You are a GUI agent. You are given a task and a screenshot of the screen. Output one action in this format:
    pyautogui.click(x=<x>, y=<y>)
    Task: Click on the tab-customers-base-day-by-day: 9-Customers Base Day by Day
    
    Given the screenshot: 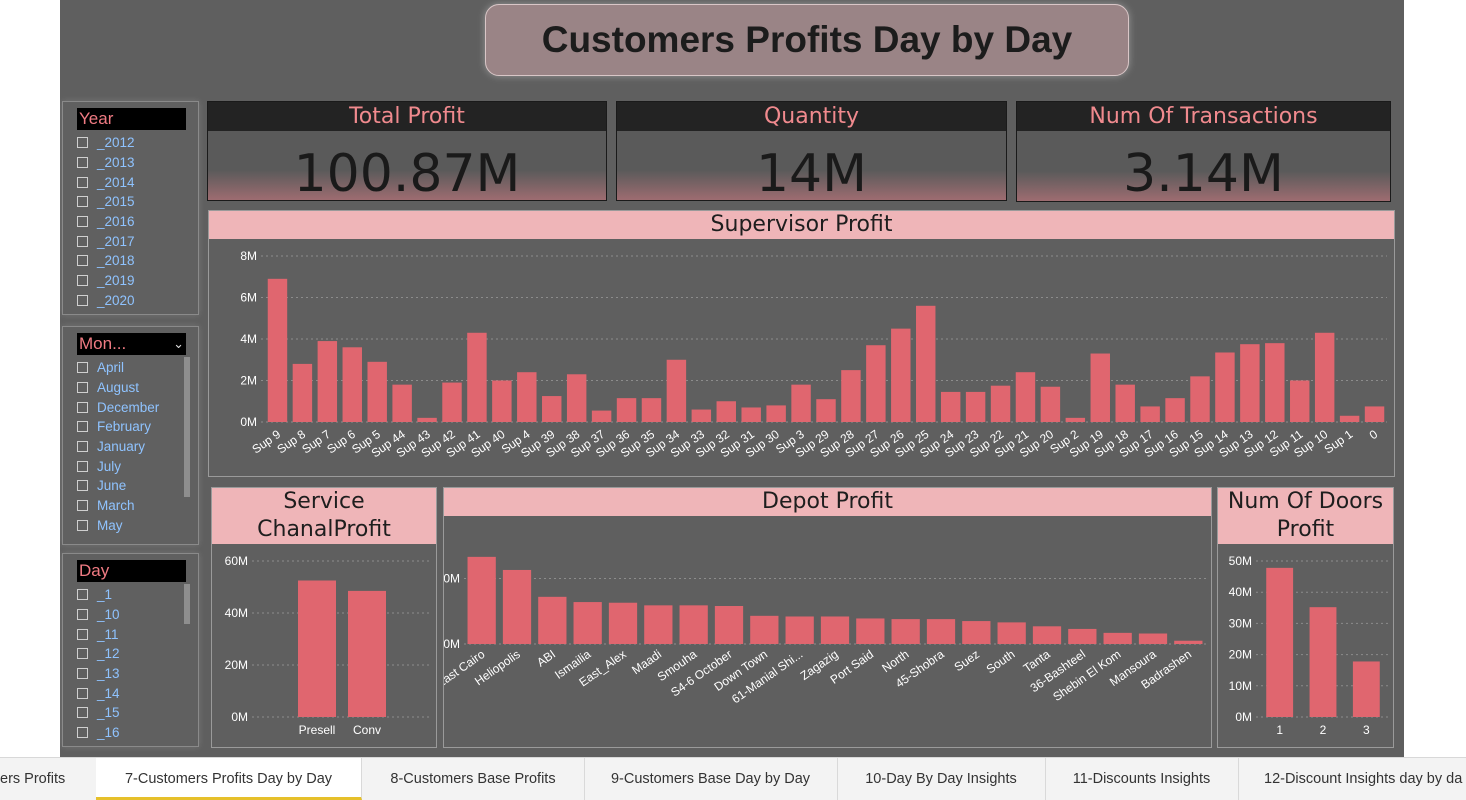 What is the action you would take?
    pyautogui.click(x=711, y=779)
    